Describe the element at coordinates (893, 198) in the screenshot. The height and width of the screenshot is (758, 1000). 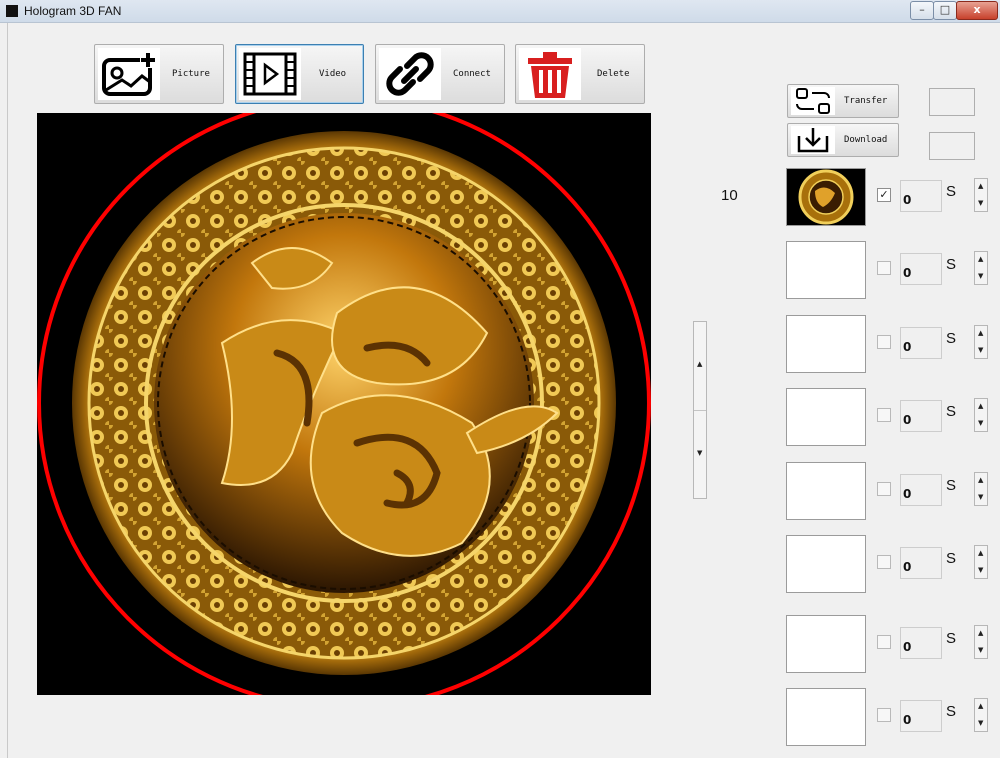
I see `playlist-item: ✓ 0 S ▲ ▼` at that location.